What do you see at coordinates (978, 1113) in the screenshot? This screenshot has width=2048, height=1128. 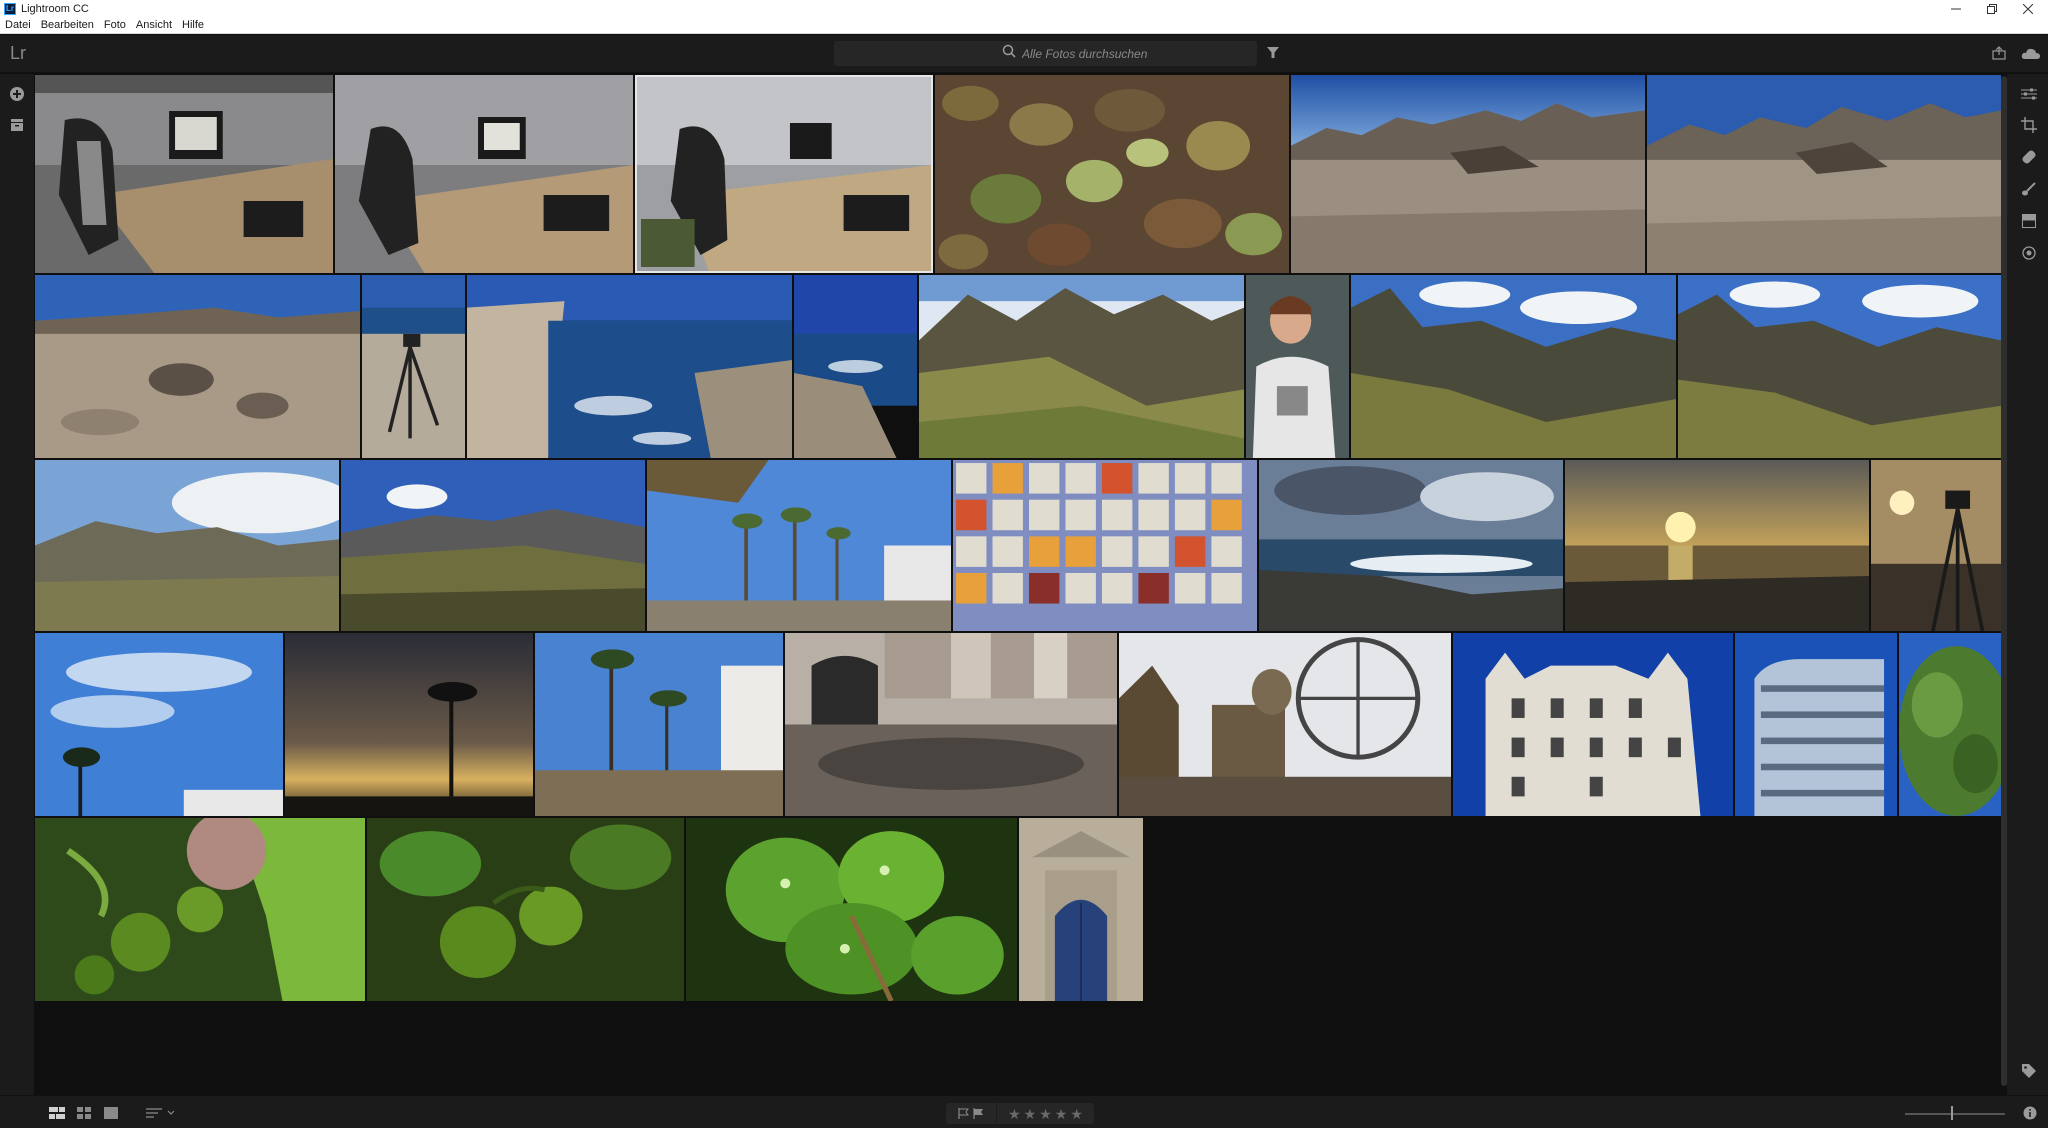 I see `reject-flag-icon` at bounding box center [978, 1113].